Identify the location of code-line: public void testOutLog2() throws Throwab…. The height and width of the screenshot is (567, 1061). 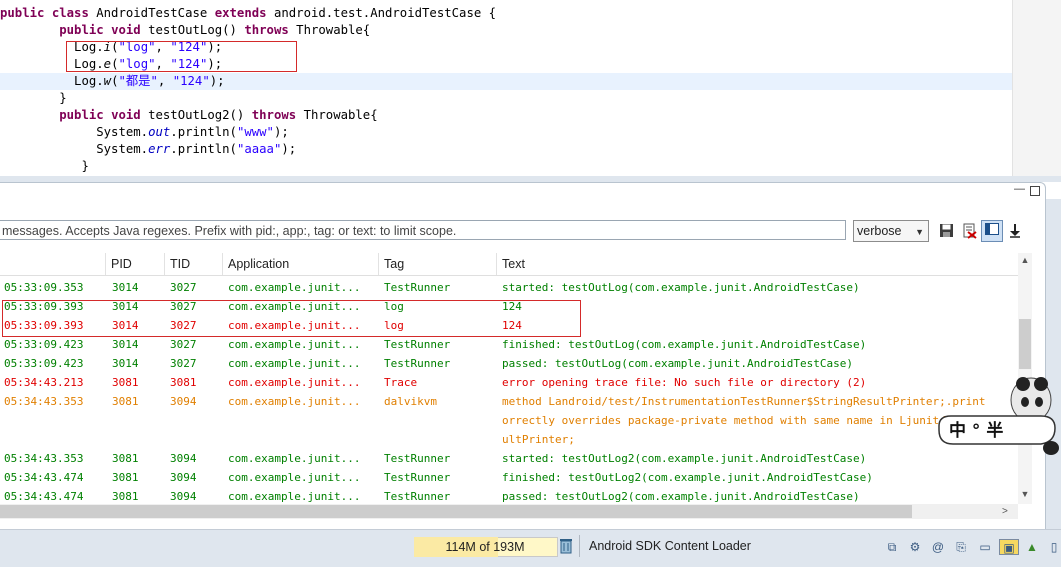
(506, 115).